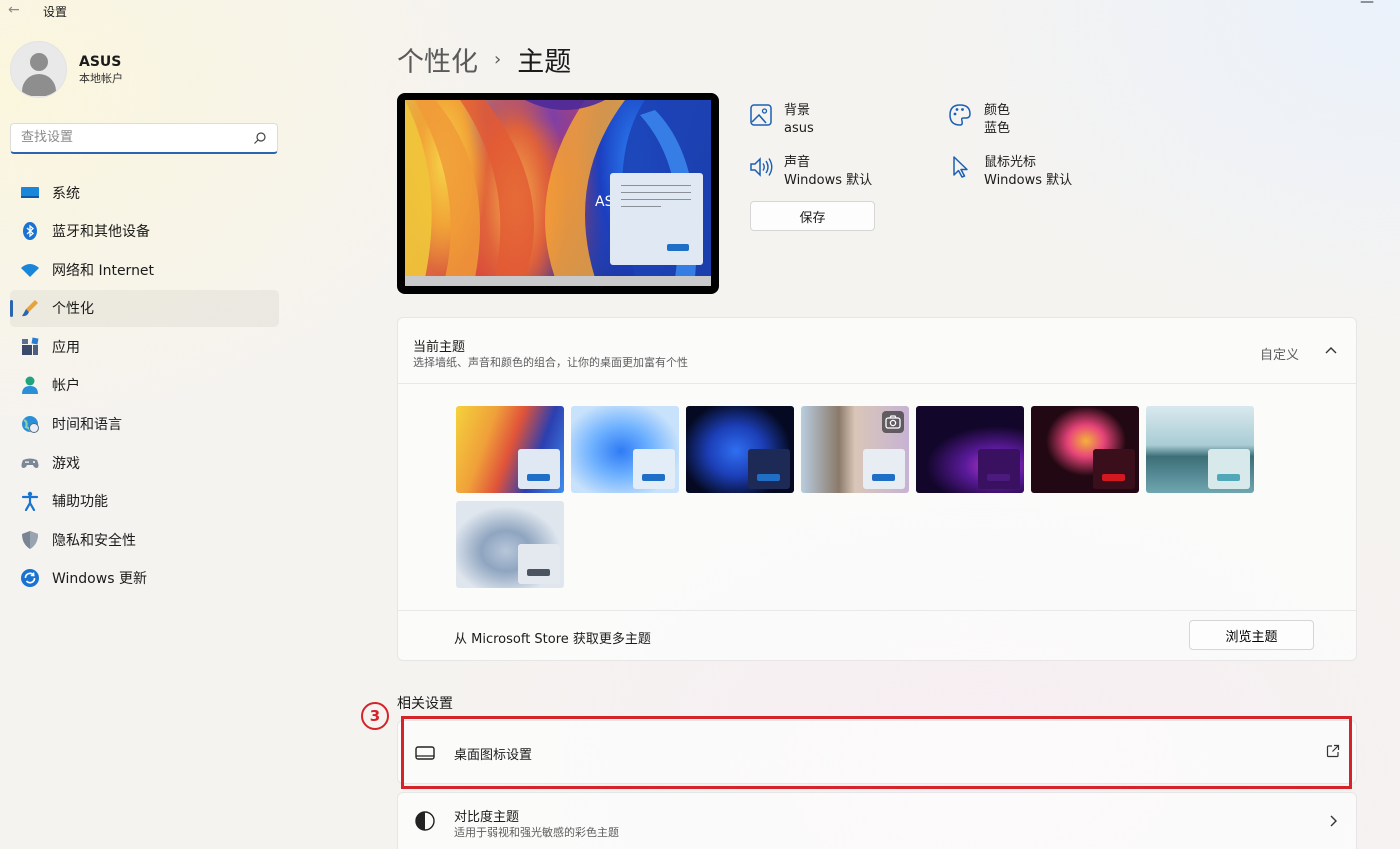  Describe the element at coordinates (94, 540) in the screenshot. I see `sidebar-item-label: 隐私和安全性` at that location.